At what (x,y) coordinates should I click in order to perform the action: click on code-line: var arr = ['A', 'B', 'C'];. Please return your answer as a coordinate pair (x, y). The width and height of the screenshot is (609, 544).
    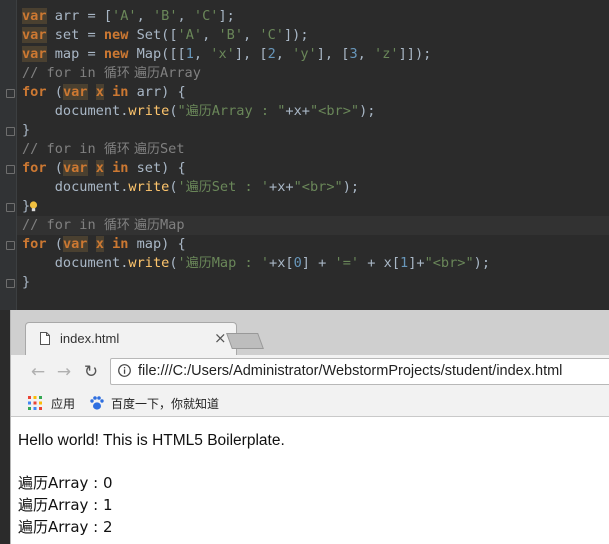
    Looking at the image, I should click on (128, 16).